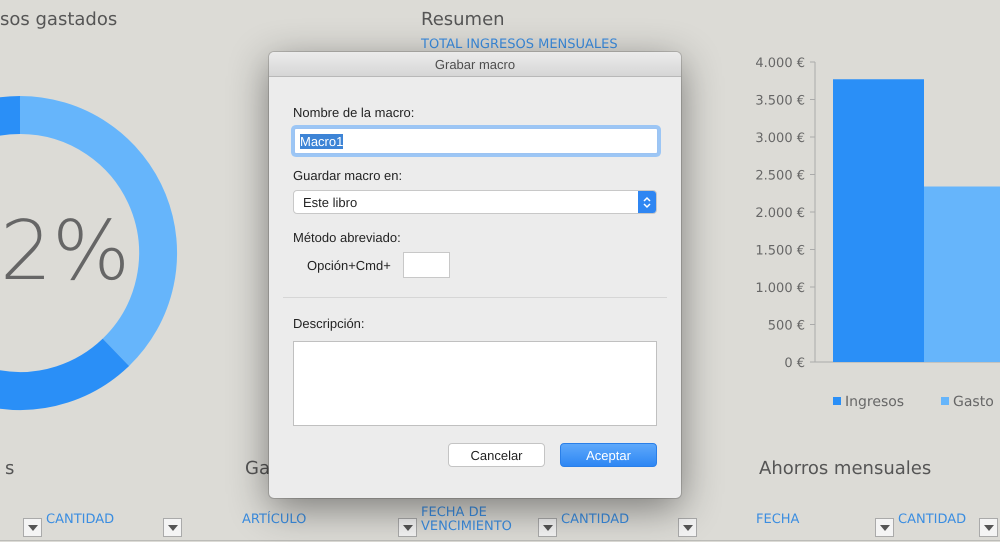 The height and width of the screenshot is (542, 1000). I want to click on axis-tick-label: 0 €, so click(794, 363).